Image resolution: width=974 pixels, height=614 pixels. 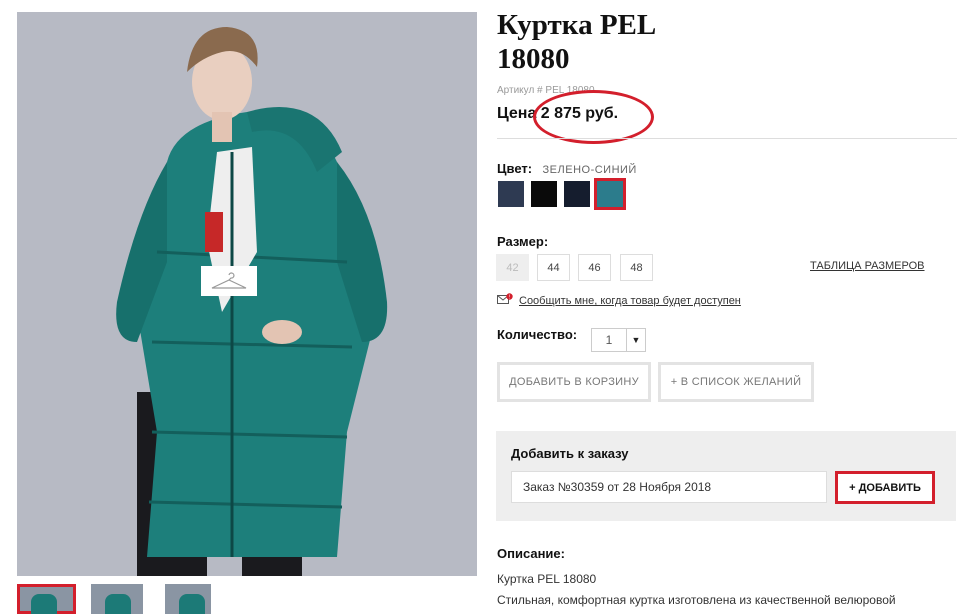 I want to click on hanger-icon, so click(x=229, y=281).